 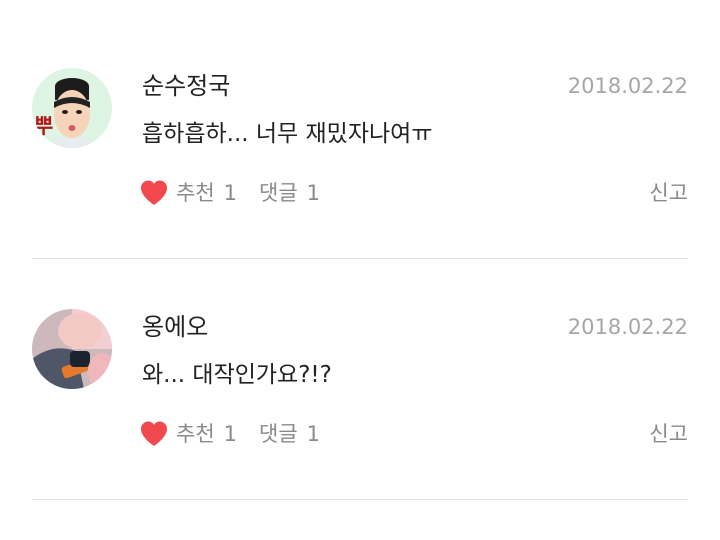 I want to click on comment-author: 옹에오, so click(x=175, y=327).